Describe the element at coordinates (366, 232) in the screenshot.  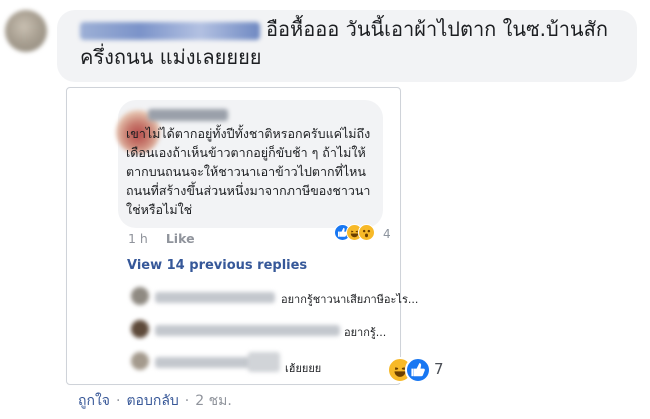
I see `wow-icon` at that location.